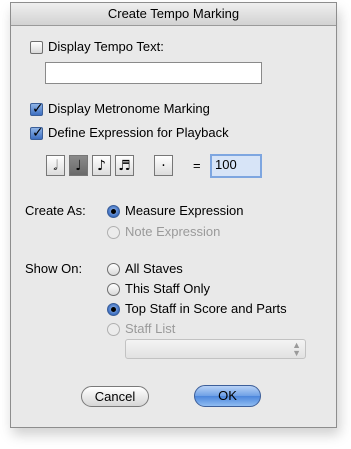 The height and width of the screenshot is (449, 351). Describe the element at coordinates (206, 308) in the screenshot. I see `top-staff-label: Top Staff in Score and Parts` at that location.